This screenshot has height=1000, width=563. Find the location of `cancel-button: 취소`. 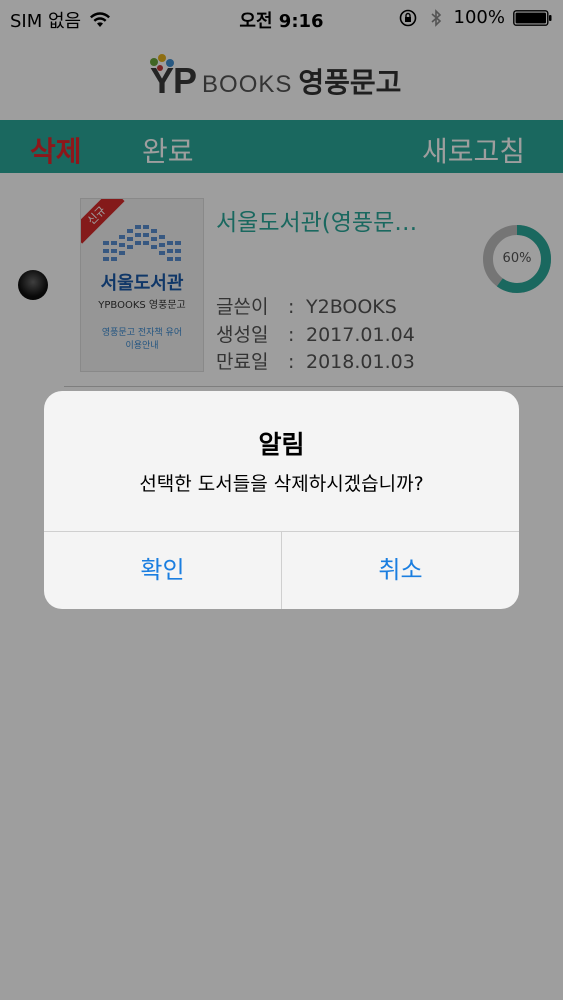

cancel-button: 취소 is located at coordinates (400, 570).